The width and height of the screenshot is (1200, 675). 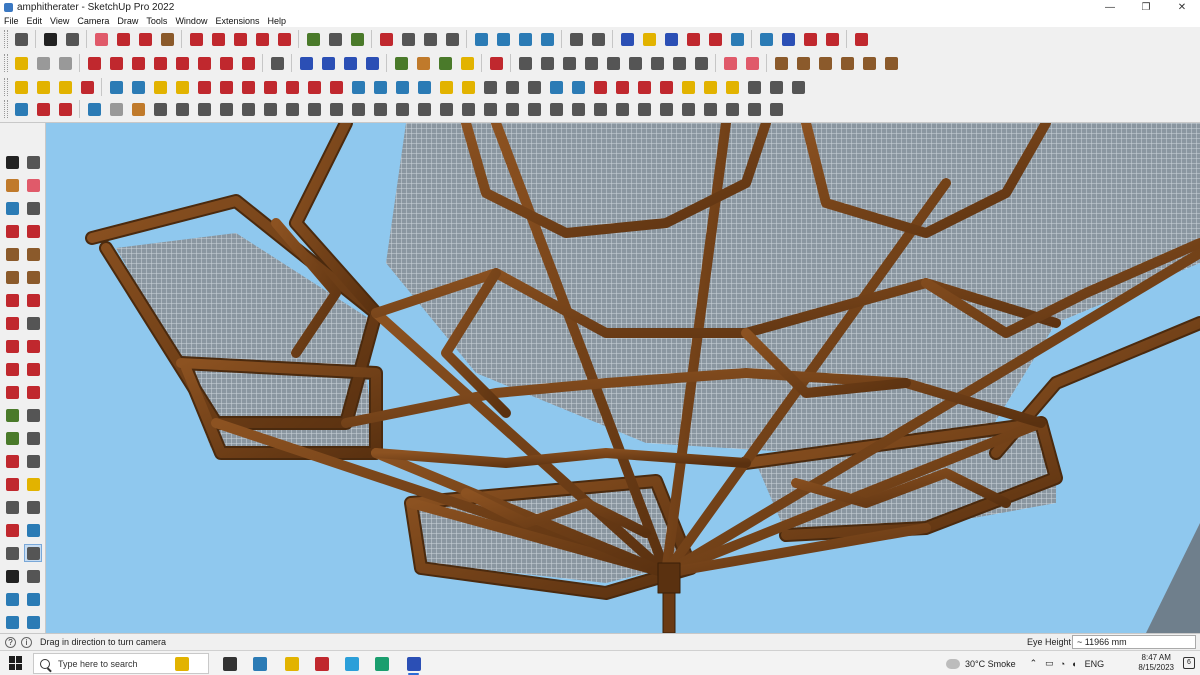 What do you see at coordinates (1182, 7) in the screenshot?
I see `close-button: ✕` at bounding box center [1182, 7].